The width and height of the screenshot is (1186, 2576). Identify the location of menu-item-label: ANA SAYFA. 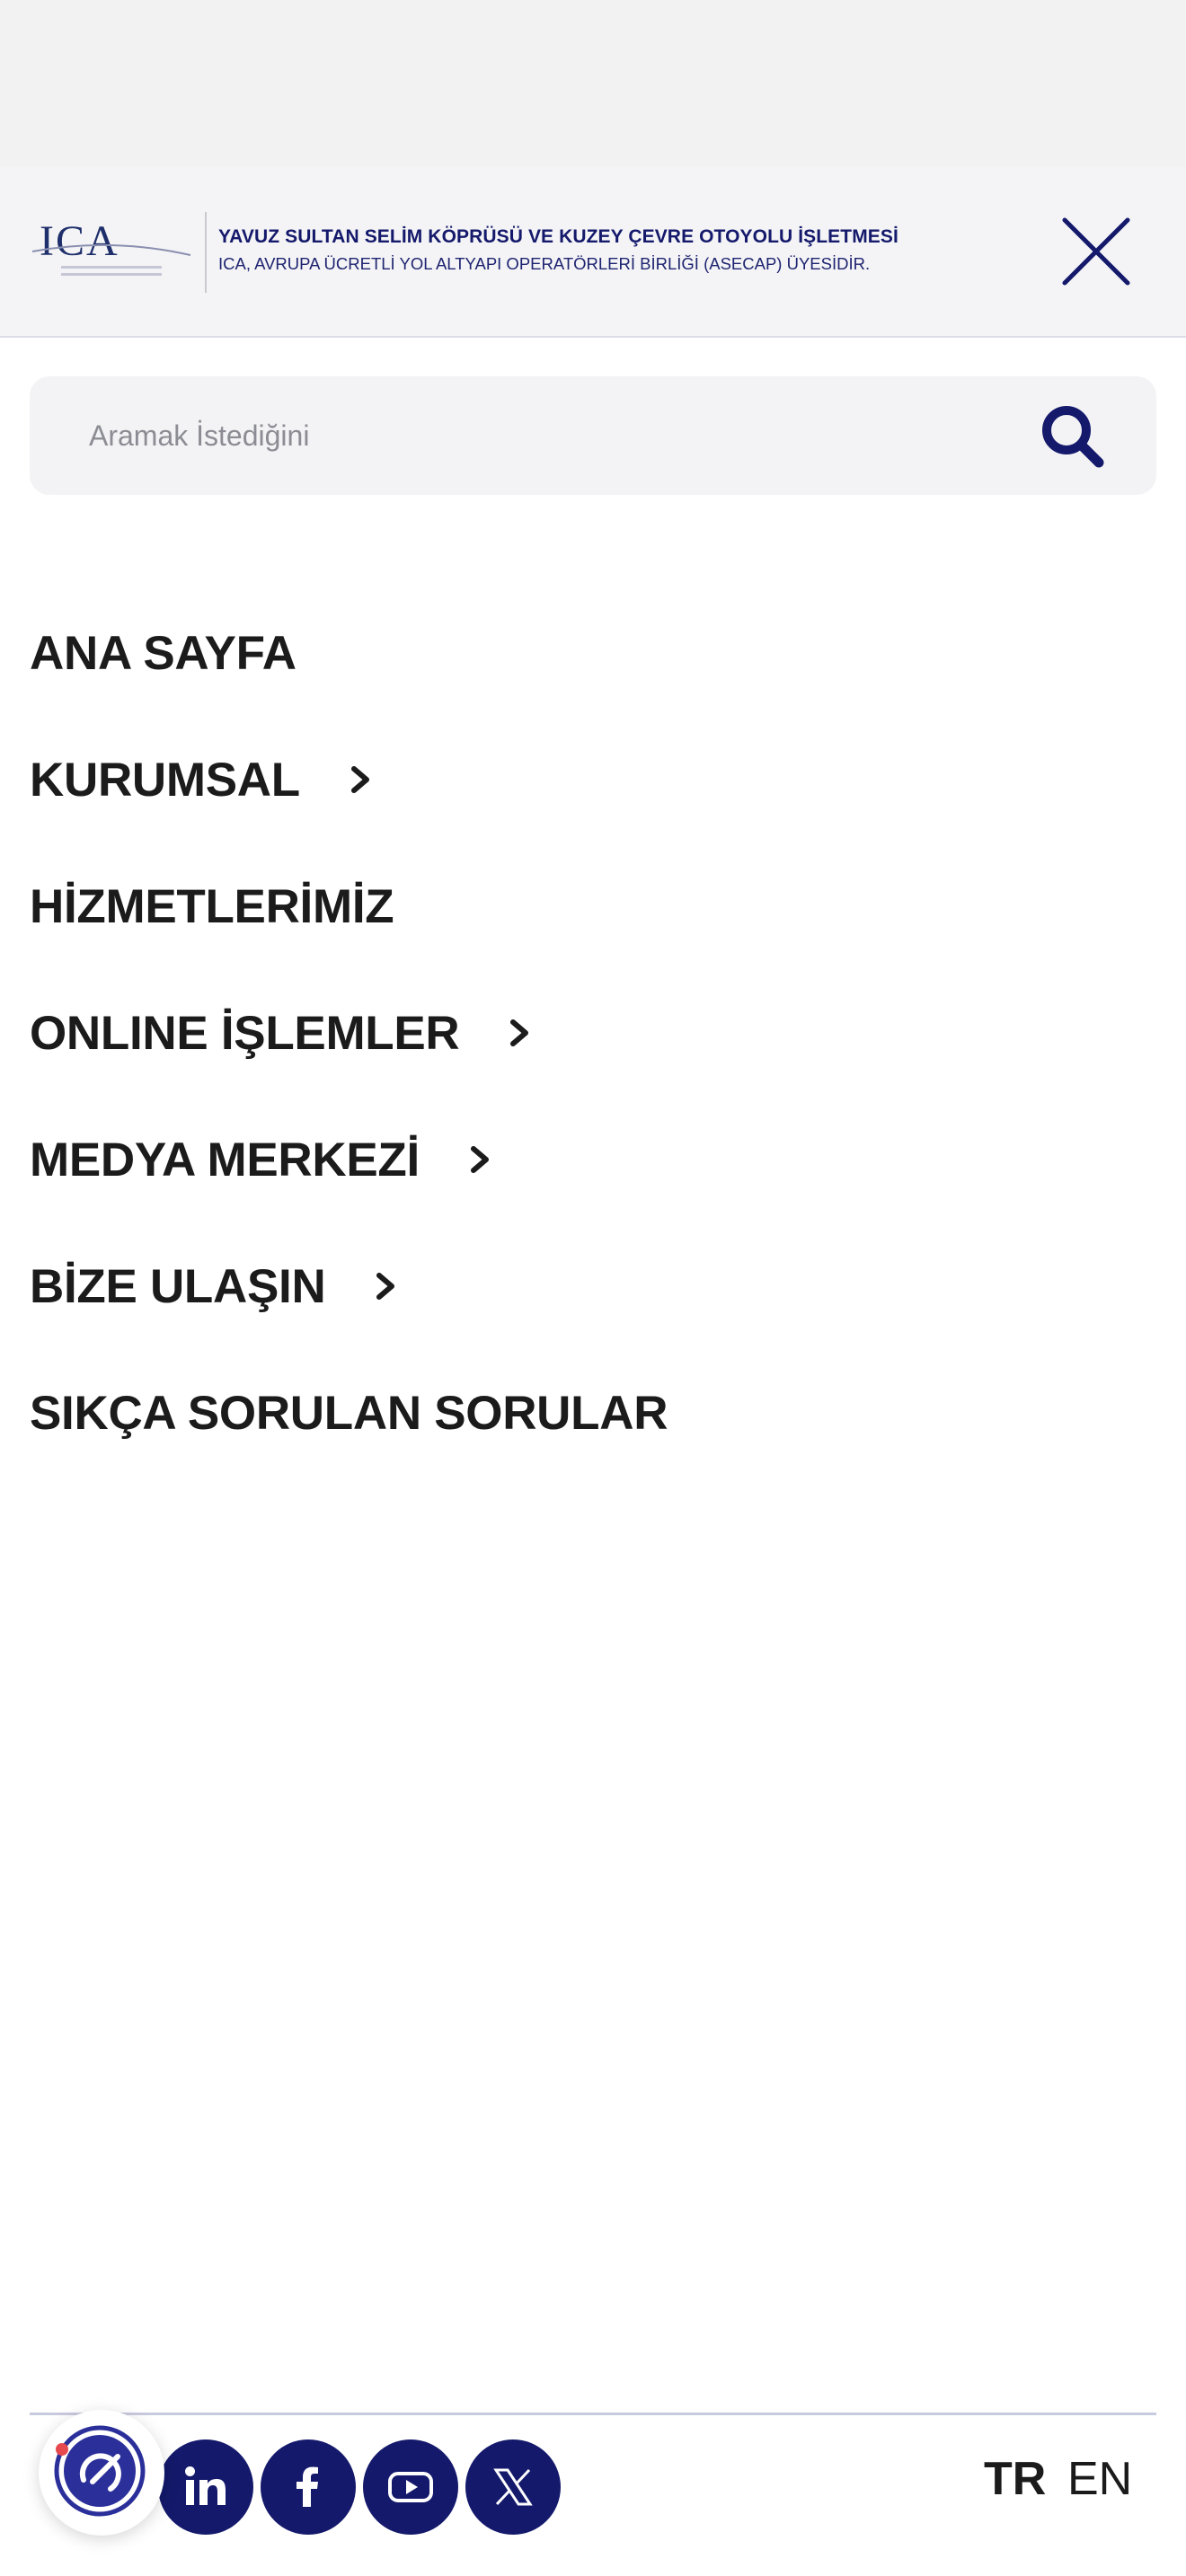
(163, 653).